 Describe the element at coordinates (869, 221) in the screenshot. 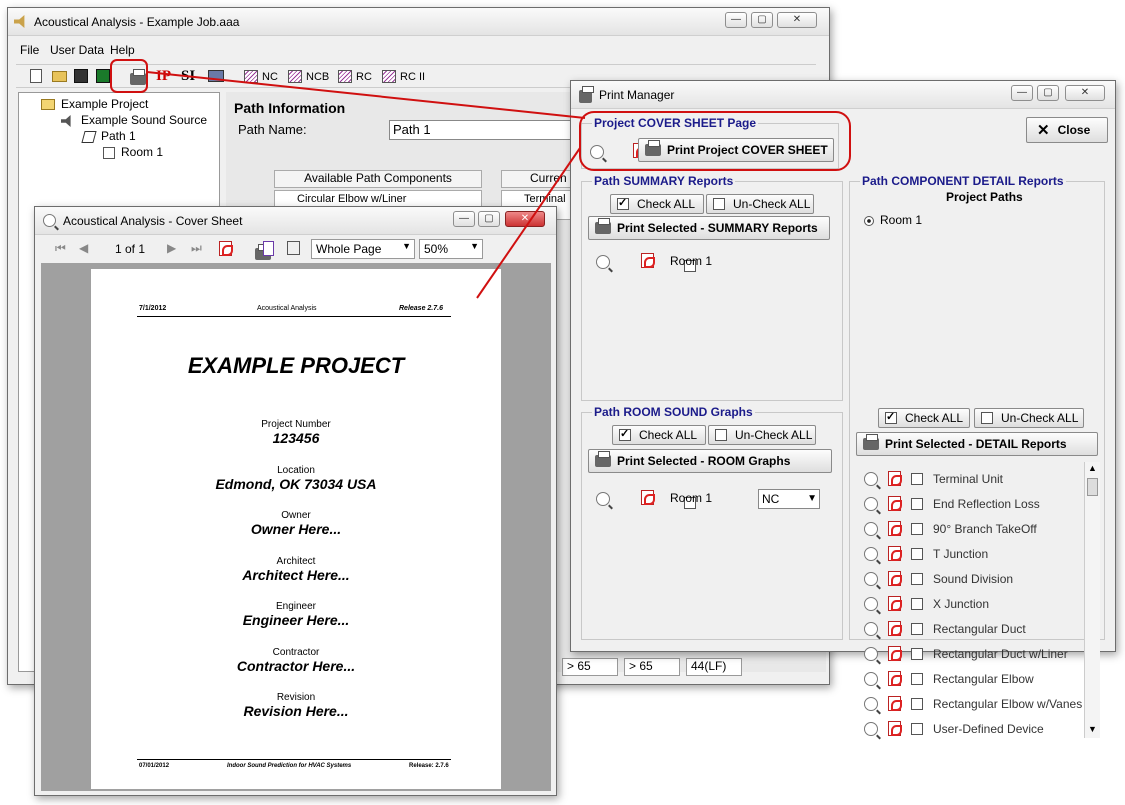

I see `path-radio` at that location.